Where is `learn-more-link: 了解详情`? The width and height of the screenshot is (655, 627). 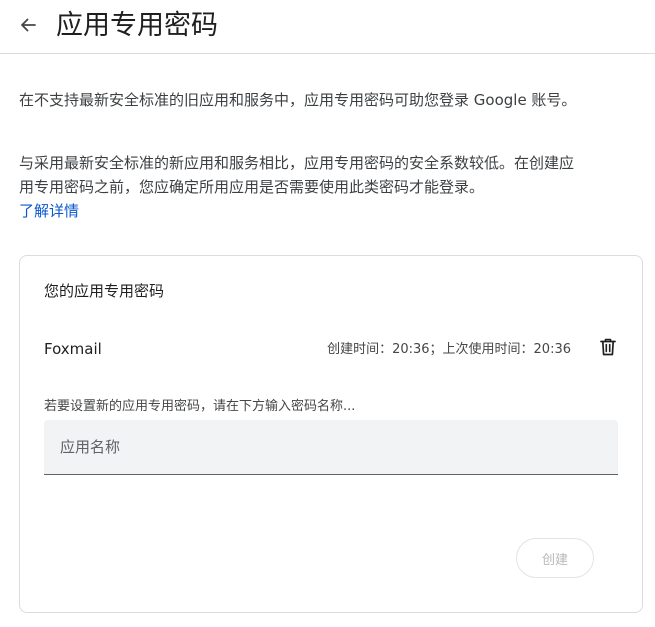 learn-more-link: 了解详情 is located at coordinates (49, 211).